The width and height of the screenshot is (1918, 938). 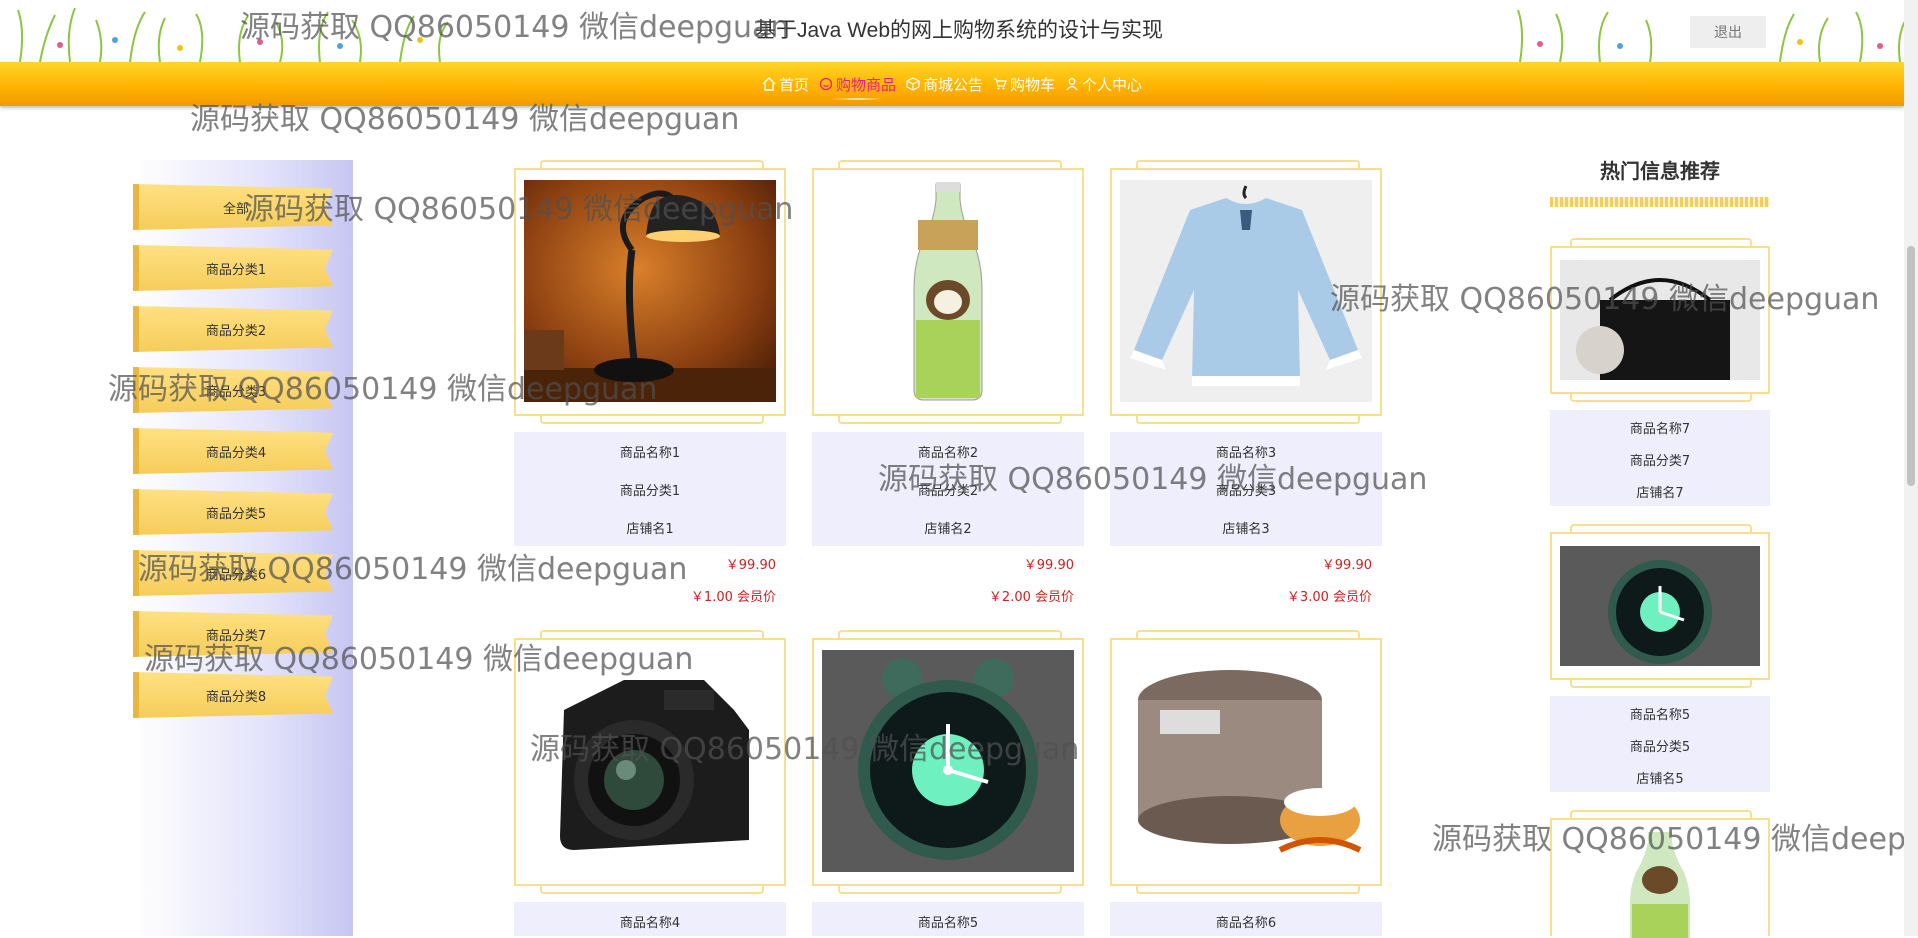 What do you see at coordinates (233, 634) in the screenshot?
I see `category-item: 商品分类7` at bounding box center [233, 634].